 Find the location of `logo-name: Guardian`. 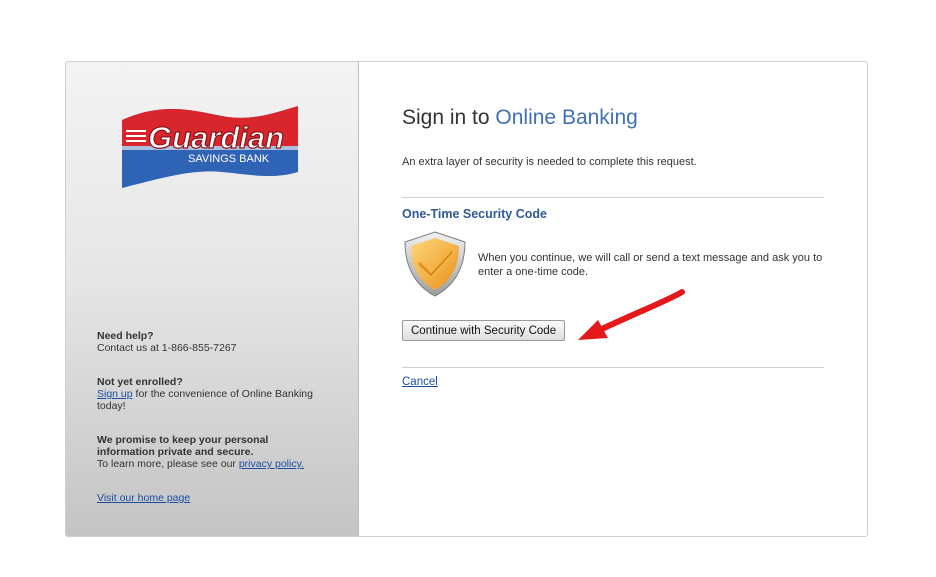

logo-name: Guardian is located at coordinates (216, 137).